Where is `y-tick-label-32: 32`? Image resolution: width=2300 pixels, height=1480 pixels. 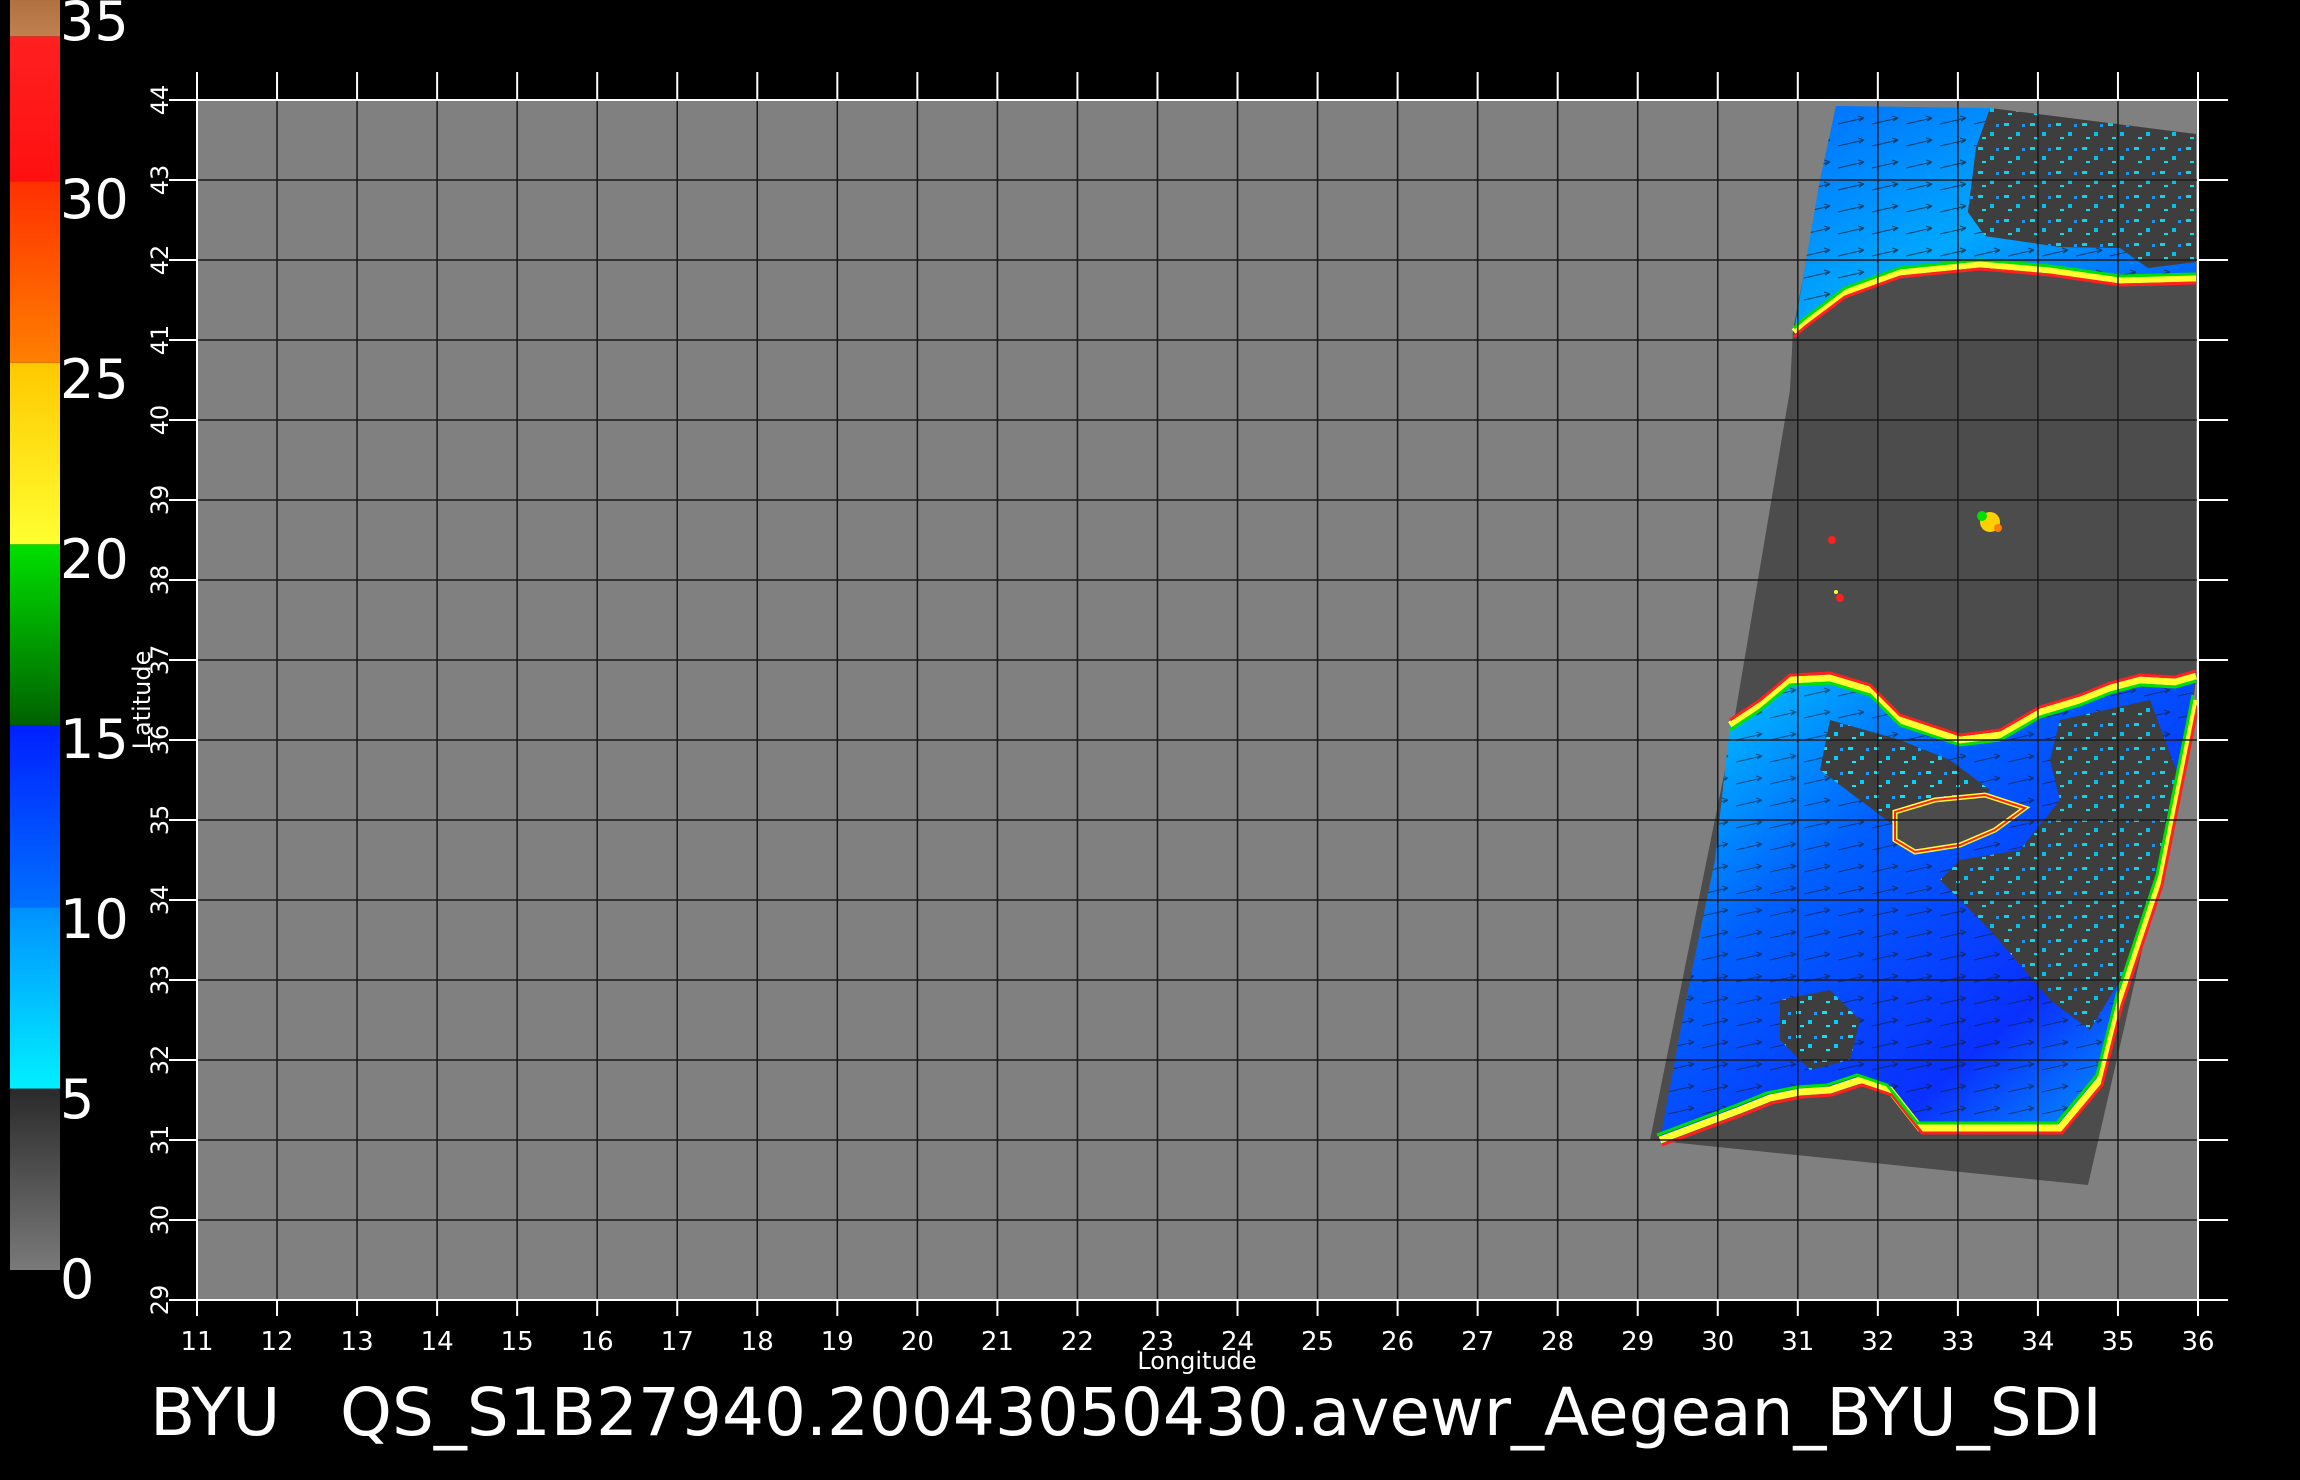 y-tick-label-32: 32 is located at coordinates (160, 1060).